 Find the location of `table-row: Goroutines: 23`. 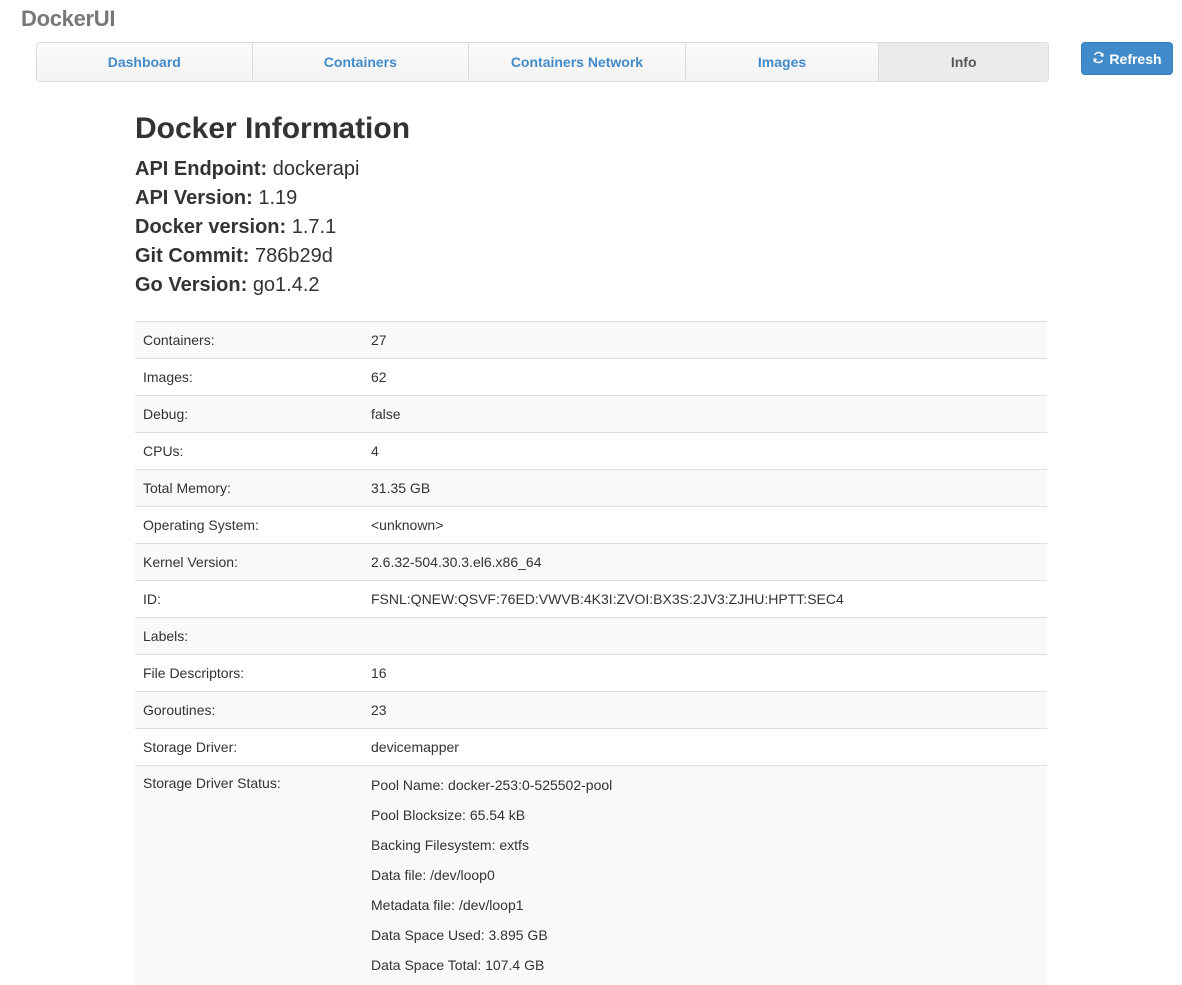

table-row: Goroutines: 23 is located at coordinates (591, 710).